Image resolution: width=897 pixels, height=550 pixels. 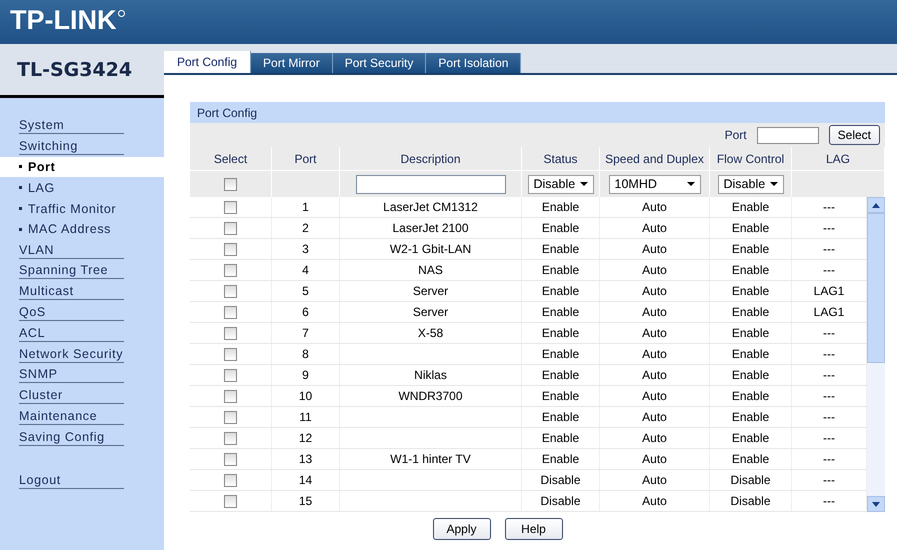 I want to click on tab: Port Security, so click(x=379, y=63).